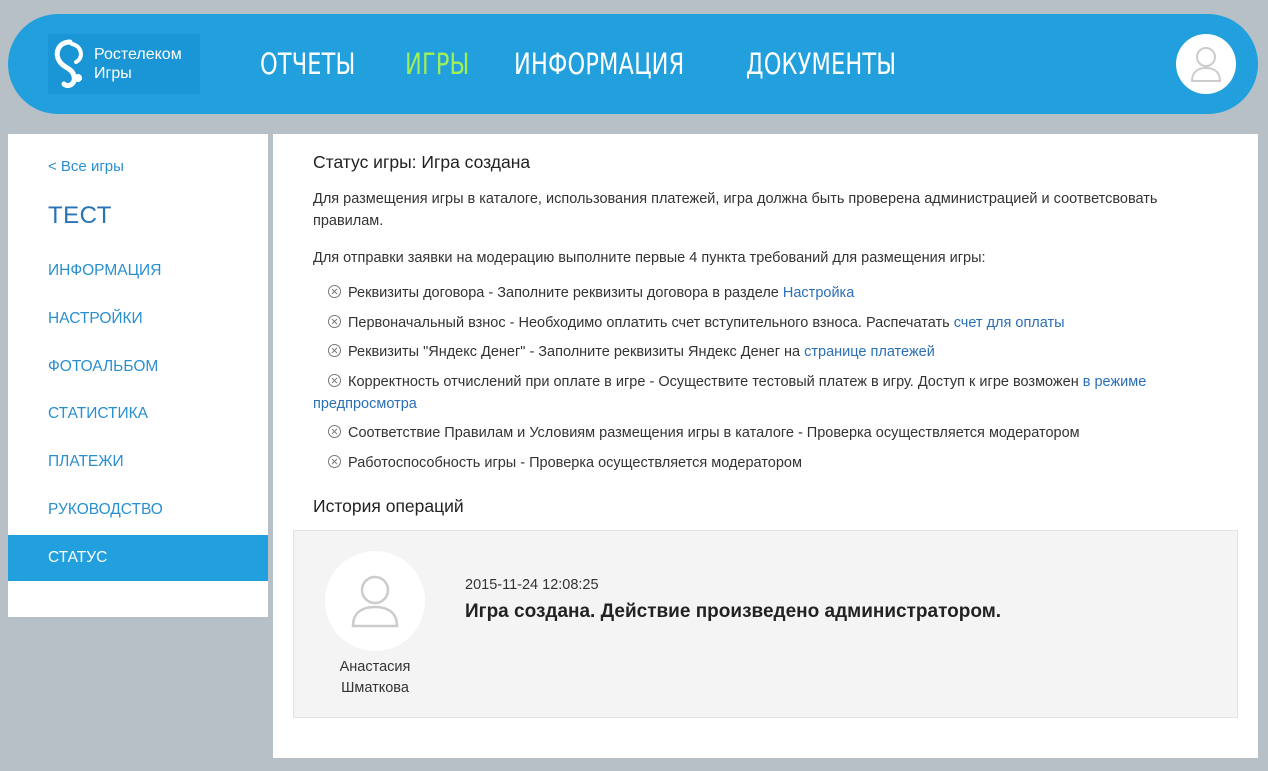 The height and width of the screenshot is (771, 1268). What do you see at coordinates (138, 510) in the screenshot?
I see `sidebar-item-guide: РУКОВОДСТВО` at bounding box center [138, 510].